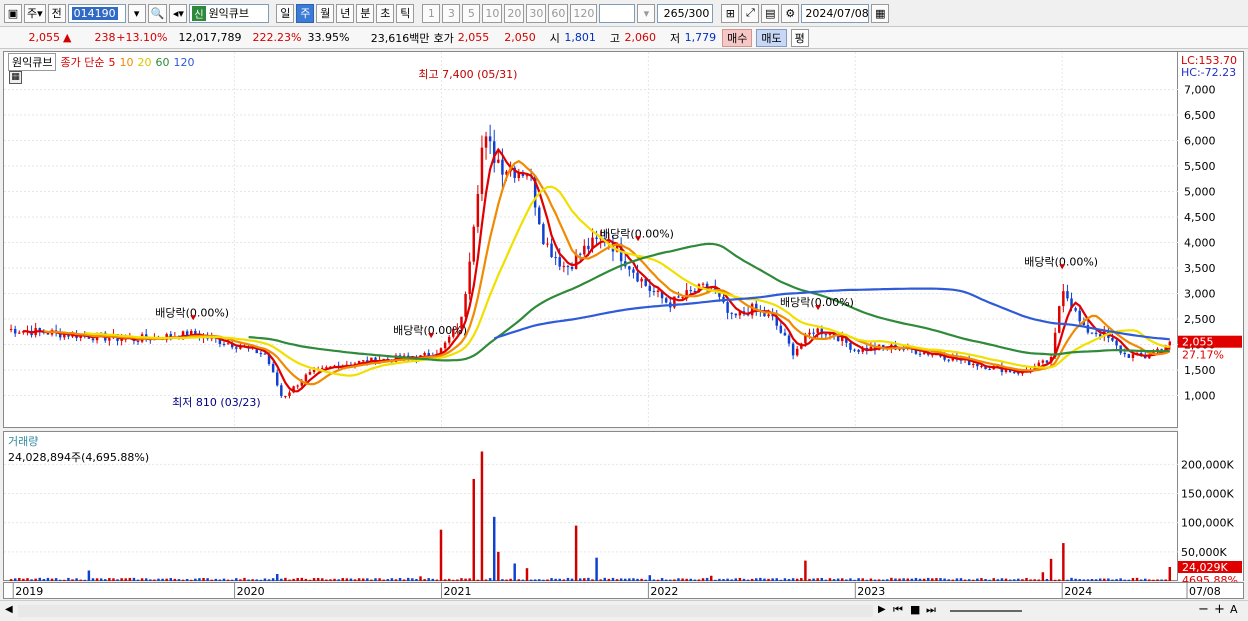 The width and height of the screenshot is (1248, 621). Describe the element at coordinates (229, 13) in the screenshot. I see `stock-name-field: 신 원익큐브` at that location.